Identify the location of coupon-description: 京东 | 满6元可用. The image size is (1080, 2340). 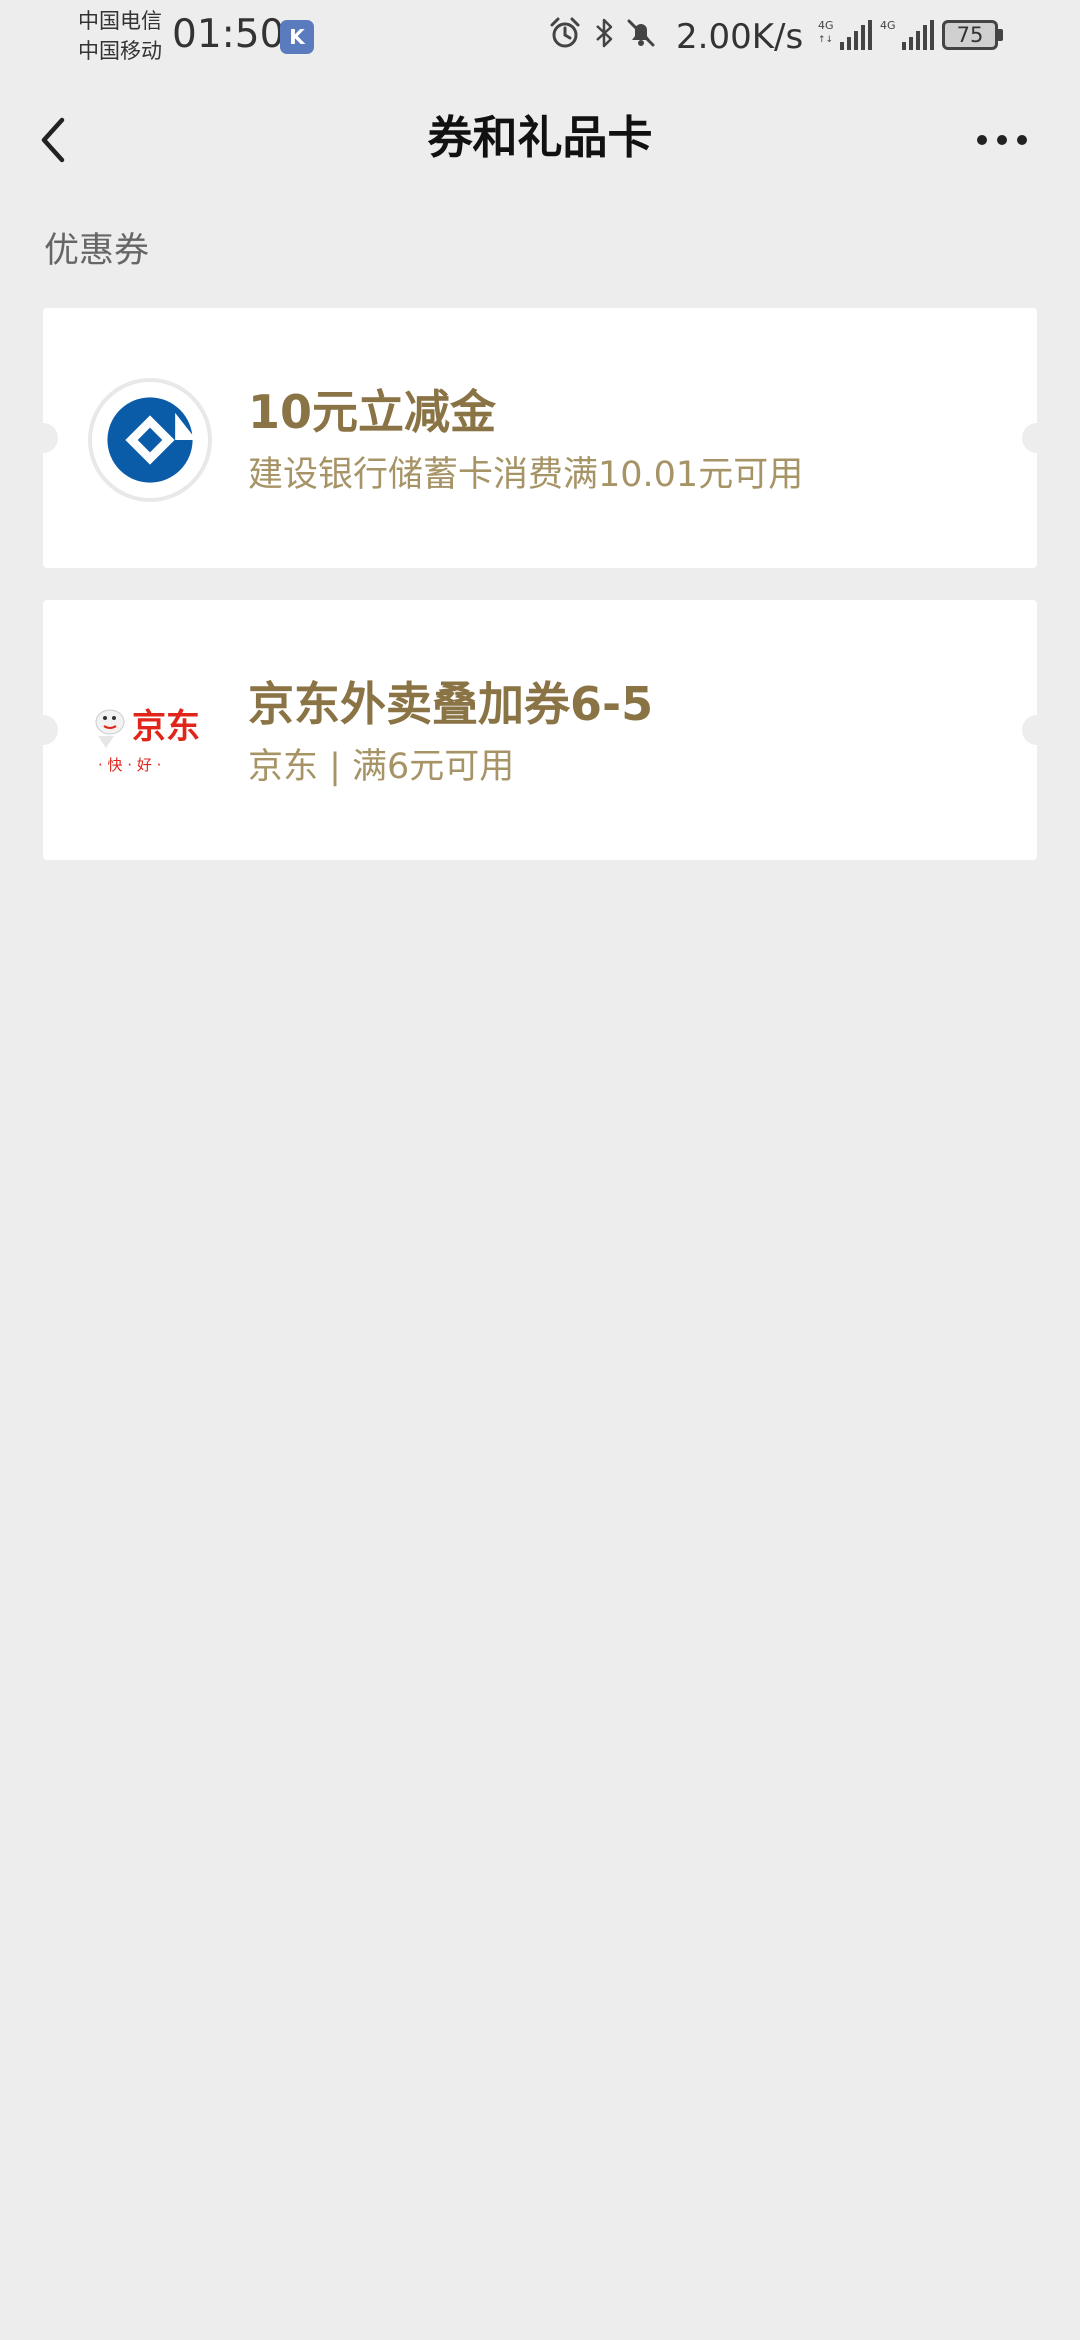
(381, 767).